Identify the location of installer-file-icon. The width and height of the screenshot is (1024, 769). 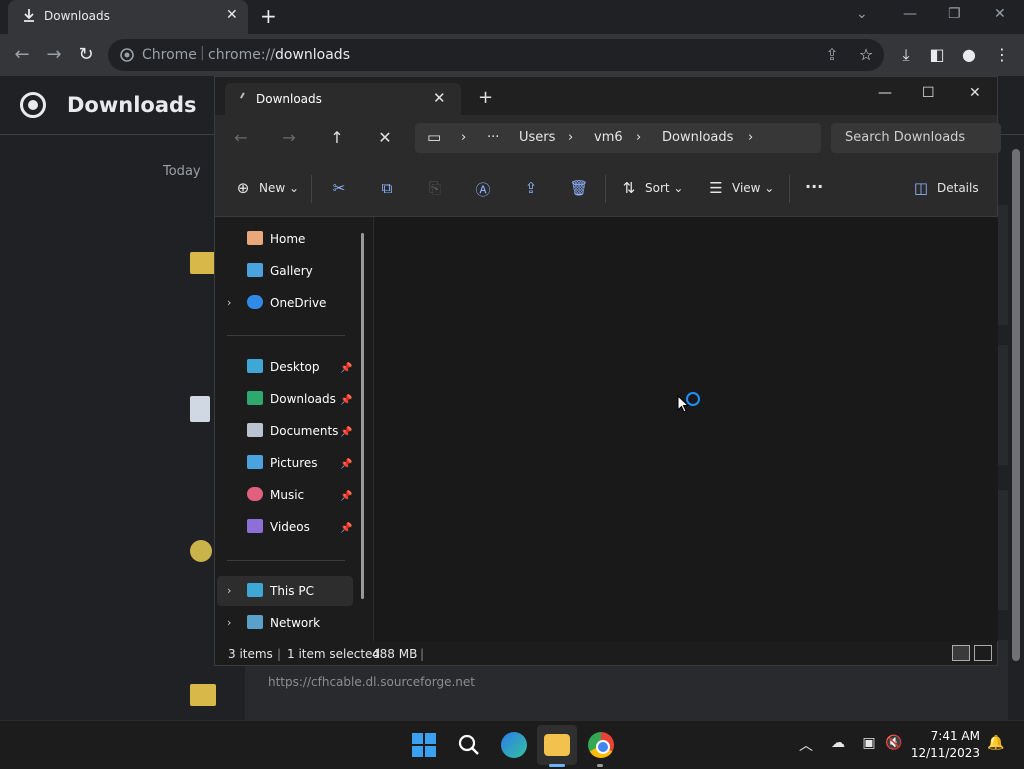
(201, 551).